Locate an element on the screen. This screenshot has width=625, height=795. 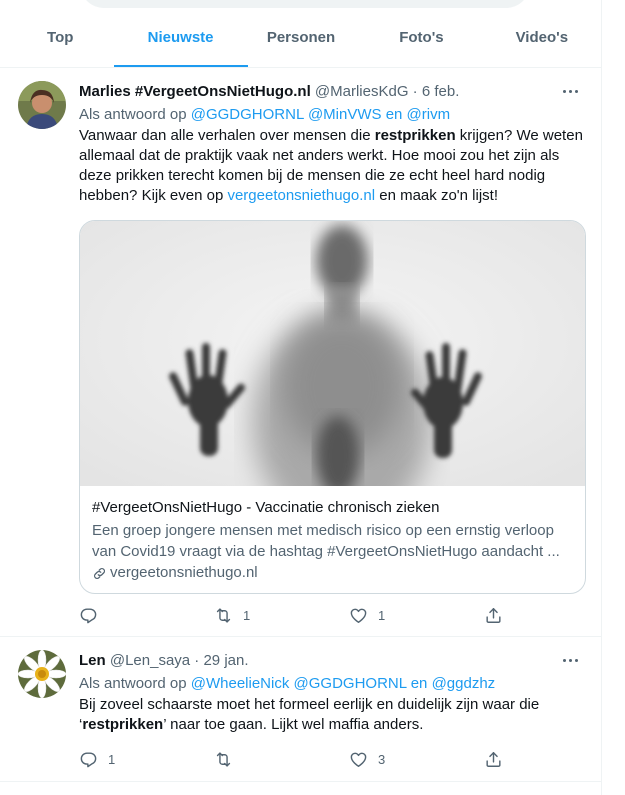
link-icon is located at coordinates (99, 573).